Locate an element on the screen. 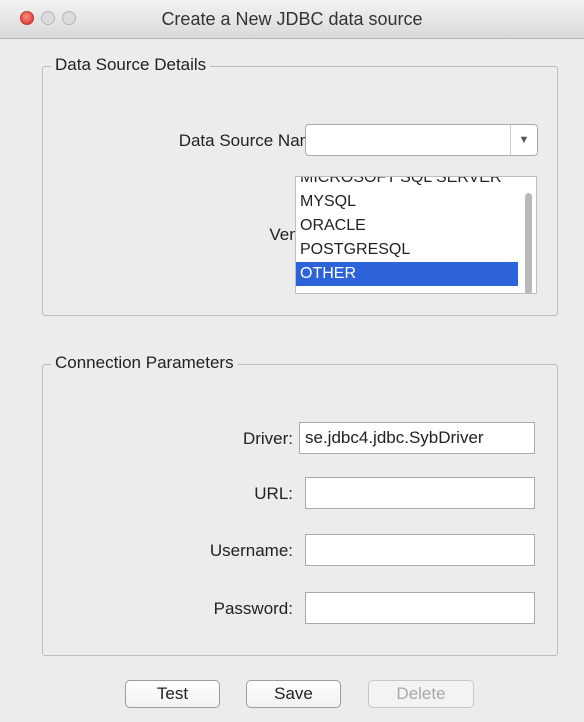  url-label: URL: is located at coordinates (273, 493).